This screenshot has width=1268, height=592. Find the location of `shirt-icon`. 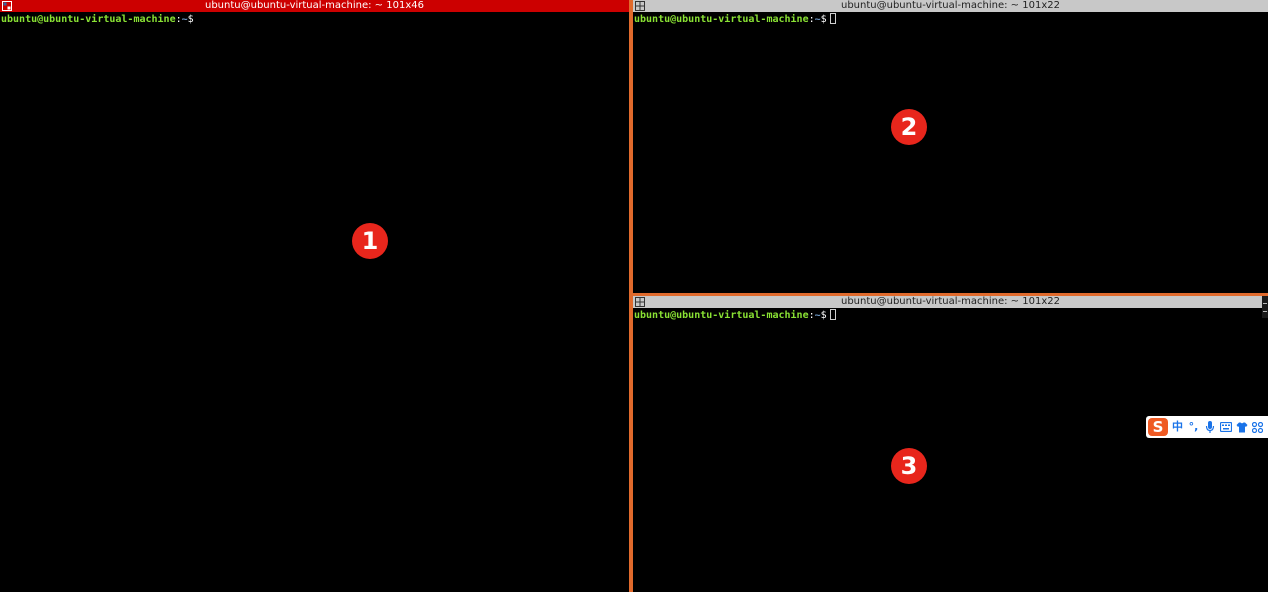

shirt-icon is located at coordinates (1241, 427).